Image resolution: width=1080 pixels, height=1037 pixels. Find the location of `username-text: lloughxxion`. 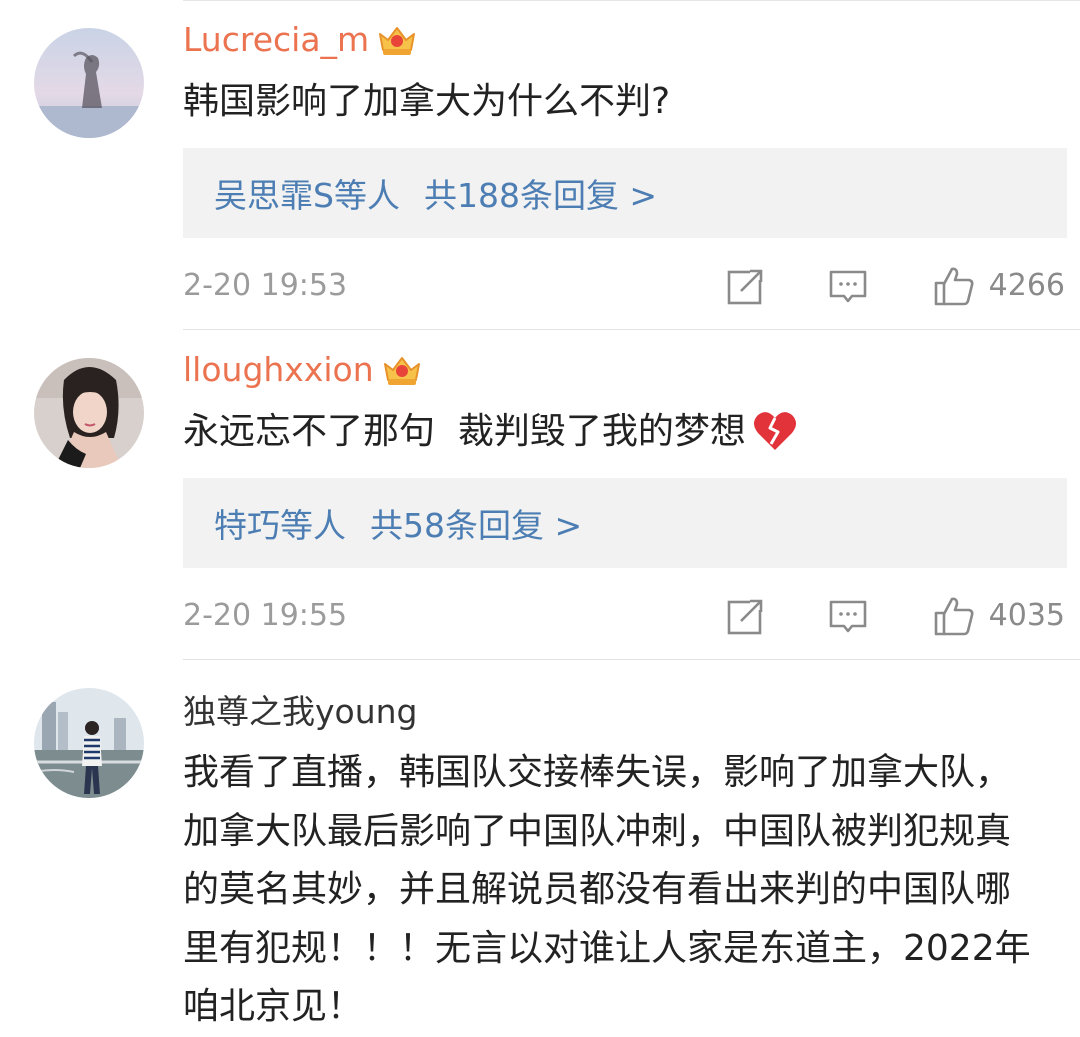

username-text: lloughxxion is located at coordinates (278, 370).